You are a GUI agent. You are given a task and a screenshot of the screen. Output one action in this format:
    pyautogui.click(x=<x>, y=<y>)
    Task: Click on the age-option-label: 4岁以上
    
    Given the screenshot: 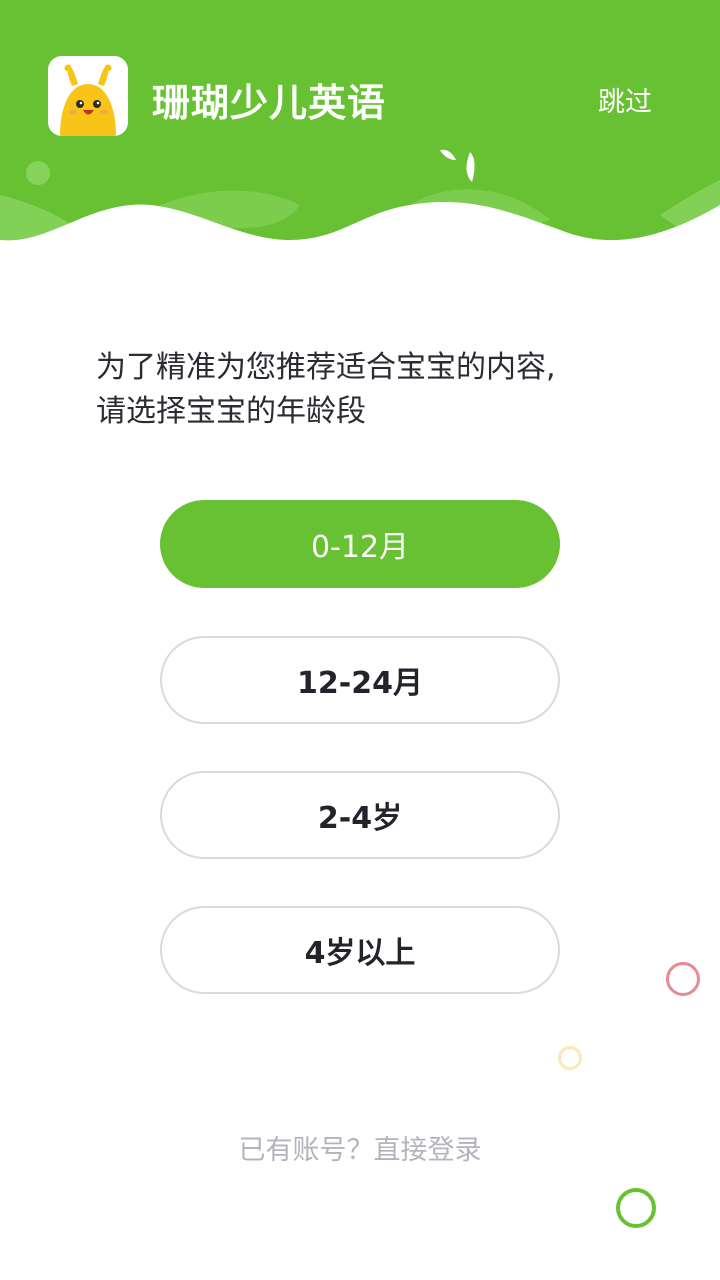 What is the action you would take?
    pyautogui.click(x=360, y=953)
    